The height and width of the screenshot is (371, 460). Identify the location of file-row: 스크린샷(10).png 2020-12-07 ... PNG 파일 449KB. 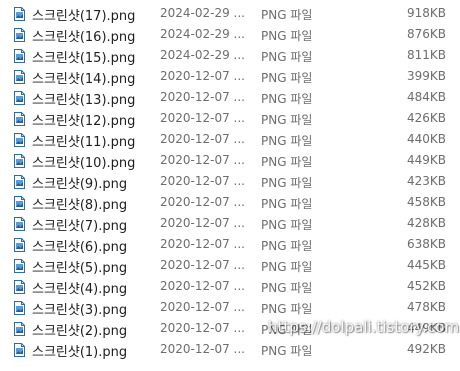
(230, 160).